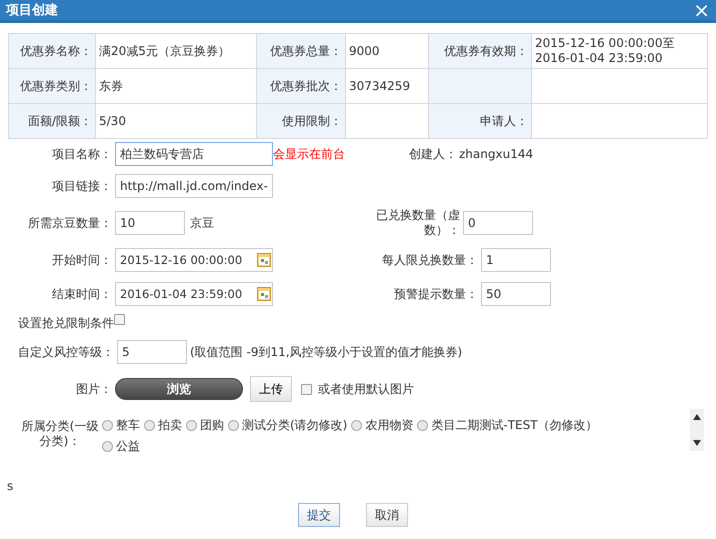  What do you see at coordinates (194, 260) in the screenshot?
I see `date-field: 2015-12-16 00:00:00` at bounding box center [194, 260].